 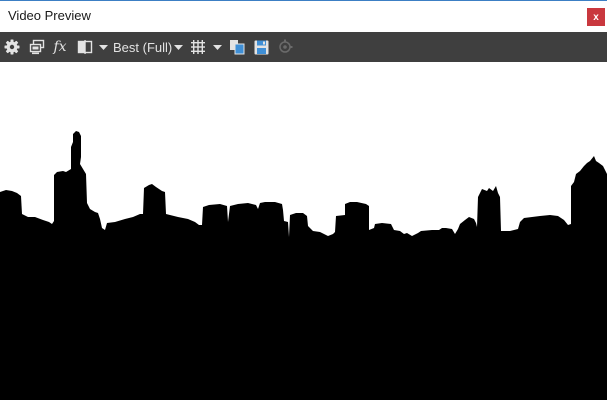 I want to click on split-screen-icon, so click(x=85, y=47).